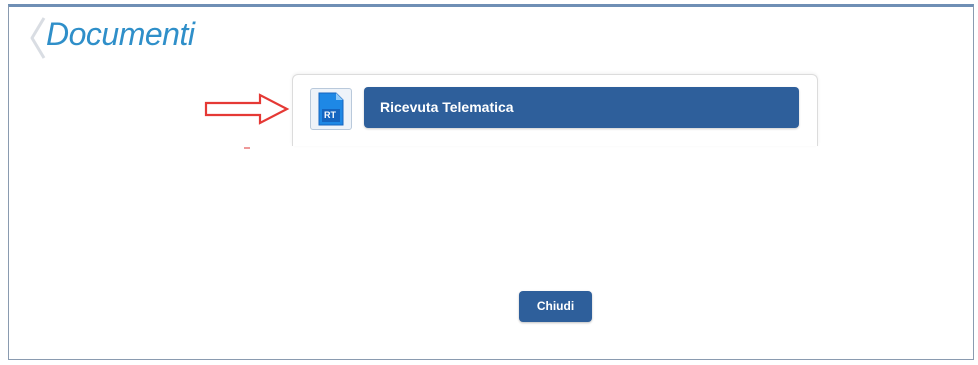 Image resolution: width=978 pixels, height=365 pixels. I want to click on close-button: Chiudi, so click(555, 306).